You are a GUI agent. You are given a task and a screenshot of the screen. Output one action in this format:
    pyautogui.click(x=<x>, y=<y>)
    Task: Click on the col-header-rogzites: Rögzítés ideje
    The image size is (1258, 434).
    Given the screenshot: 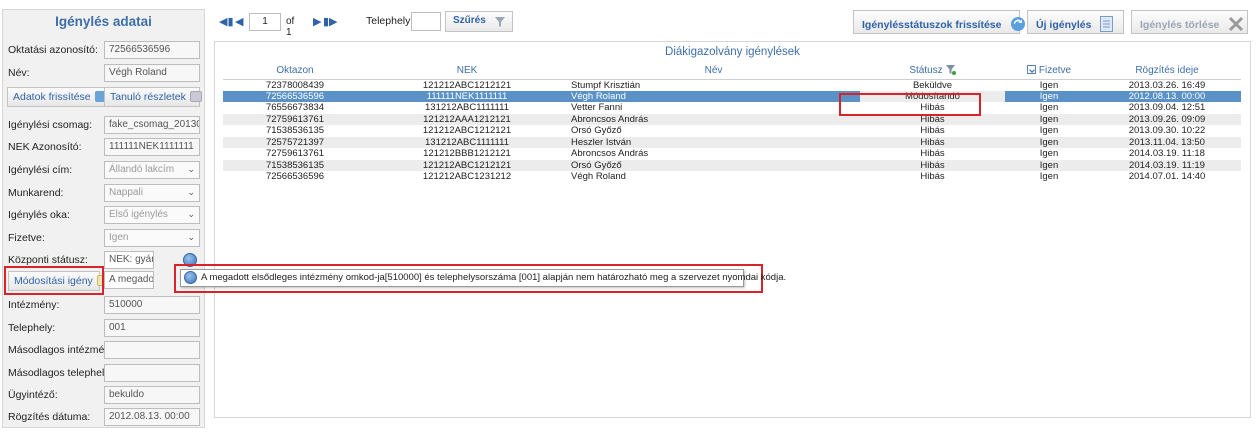 What is the action you would take?
    pyautogui.click(x=1167, y=71)
    